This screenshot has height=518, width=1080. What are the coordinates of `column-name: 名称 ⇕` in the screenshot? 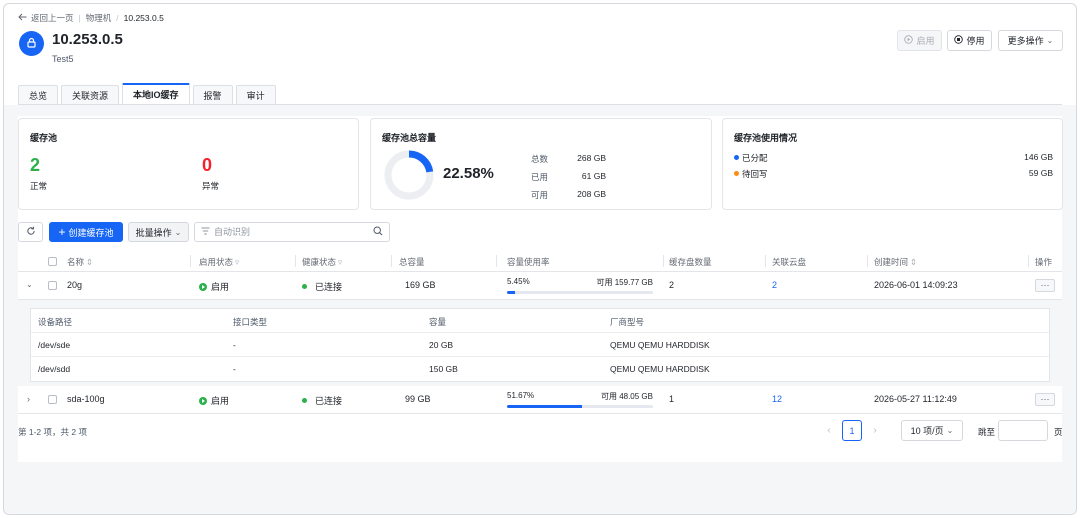 It's located at (80, 262).